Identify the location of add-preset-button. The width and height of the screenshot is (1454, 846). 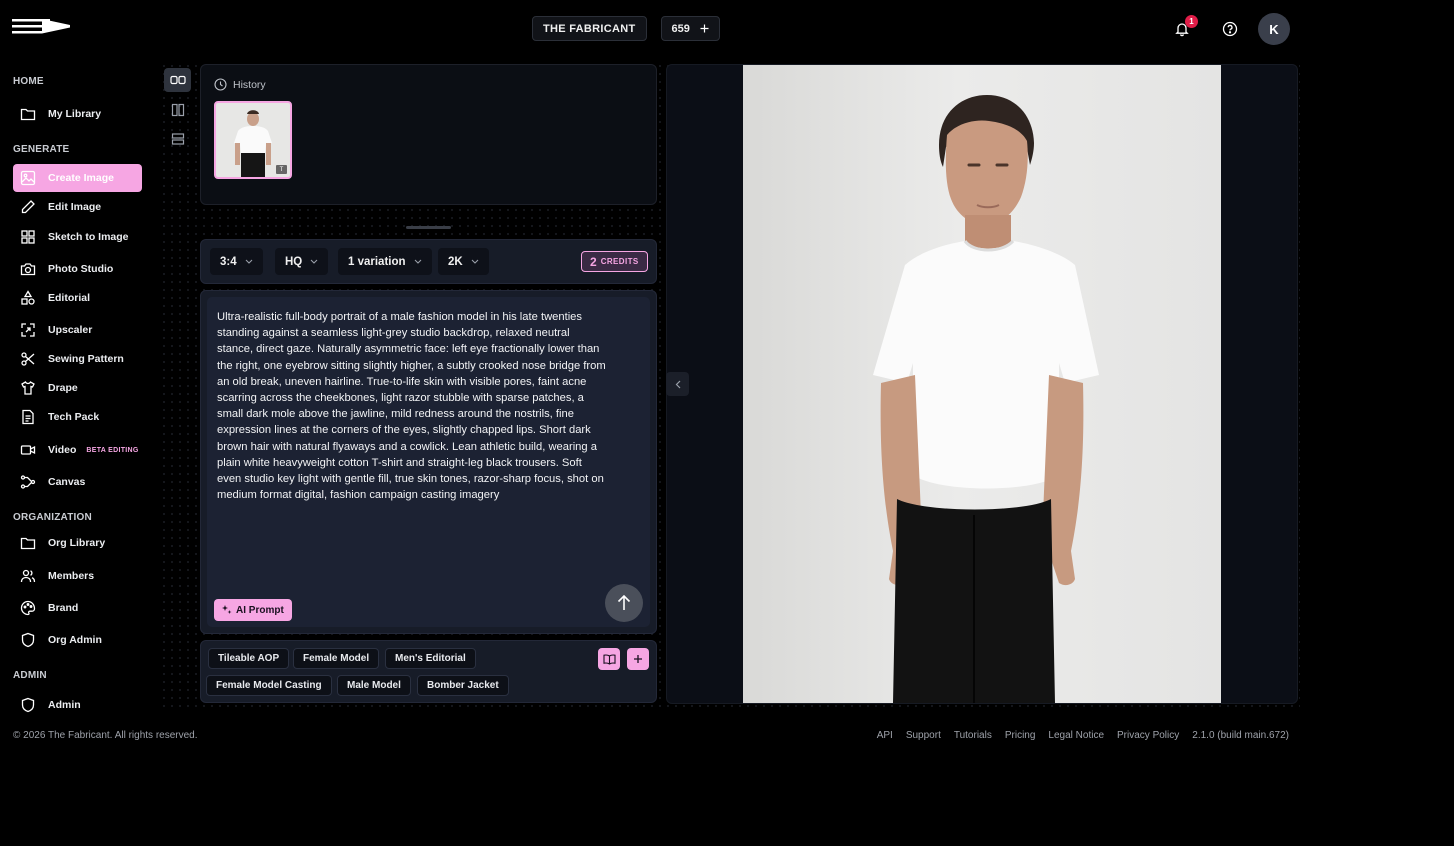
(638, 659).